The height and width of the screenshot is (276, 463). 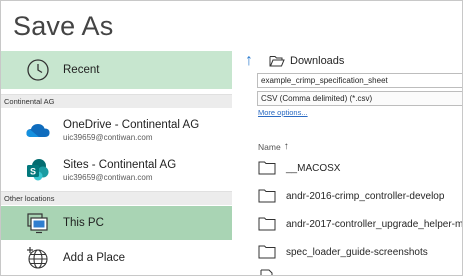 I want to click on place-onedrive-label: OneDrive - Continental AG, so click(x=131, y=124).